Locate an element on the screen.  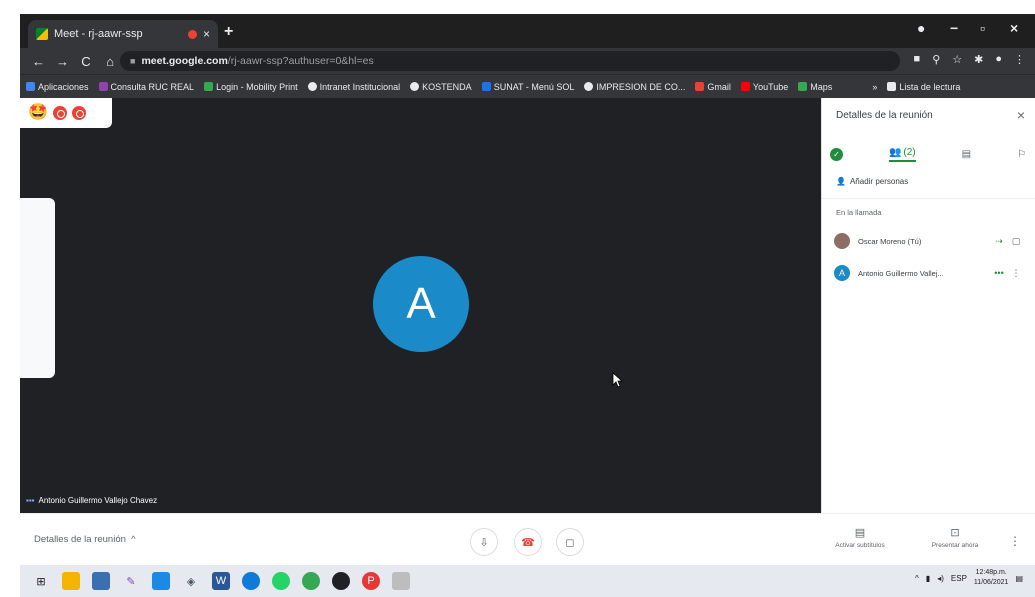
bookmark-item: Consulta RUC REAL is located at coordinates (146, 86).